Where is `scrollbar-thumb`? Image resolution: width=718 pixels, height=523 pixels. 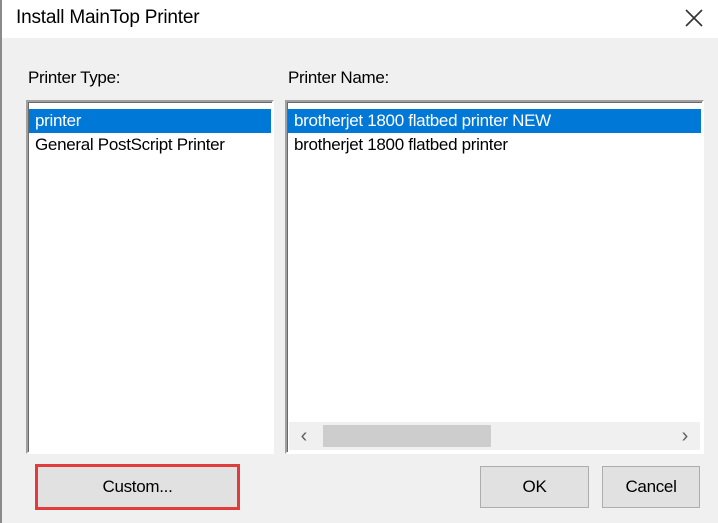 scrollbar-thumb is located at coordinates (407, 436).